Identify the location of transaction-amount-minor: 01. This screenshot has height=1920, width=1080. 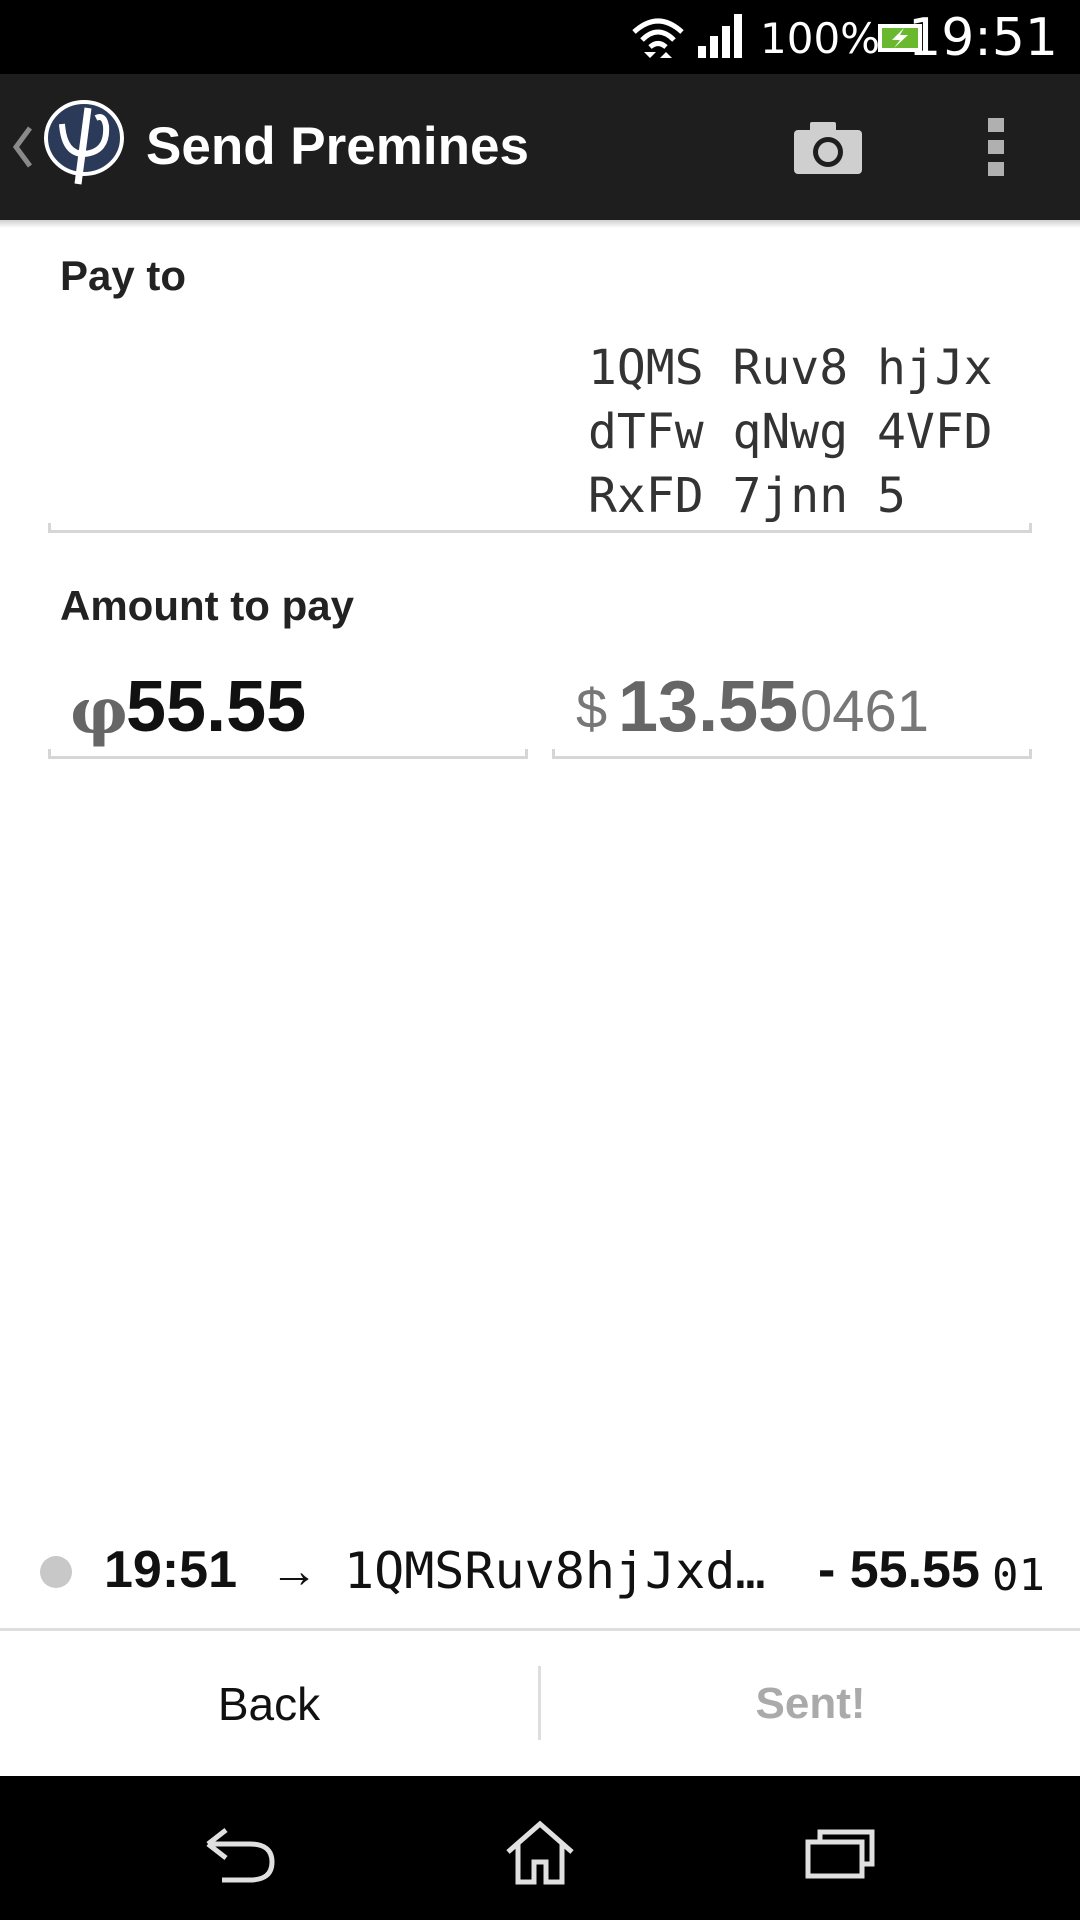
(1018, 1575).